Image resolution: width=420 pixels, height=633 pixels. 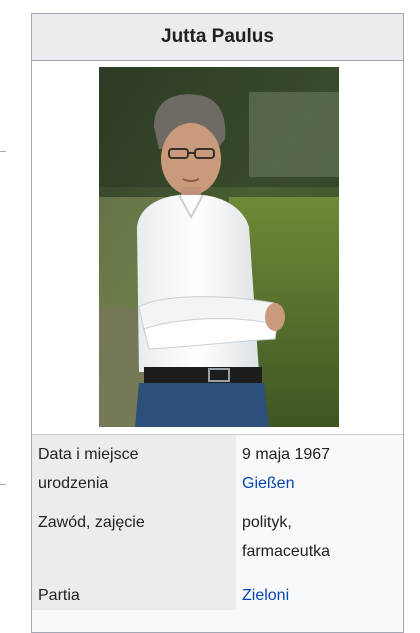 What do you see at coordinates (73, 483) in the screenshot?
I see `row-label-line: urodzenia` at bounding box center [73, 483].